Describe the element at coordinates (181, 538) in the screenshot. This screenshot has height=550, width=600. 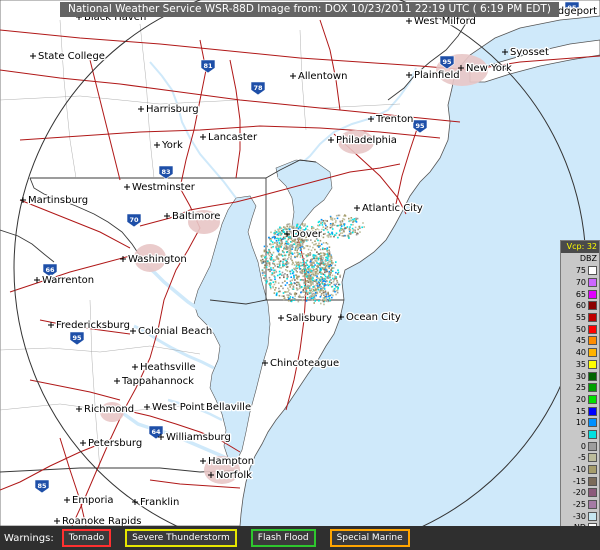
I see `severe-thunderstorm-warning-button: Severe Thunderstorm` at that location.